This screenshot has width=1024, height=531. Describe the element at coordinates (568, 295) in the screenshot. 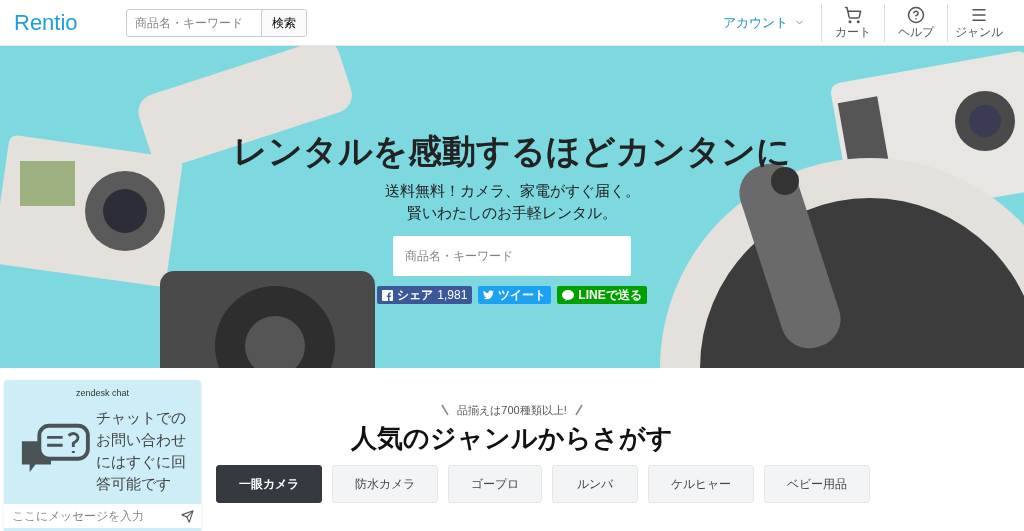

I see `speech-bubble-icon` at that location.